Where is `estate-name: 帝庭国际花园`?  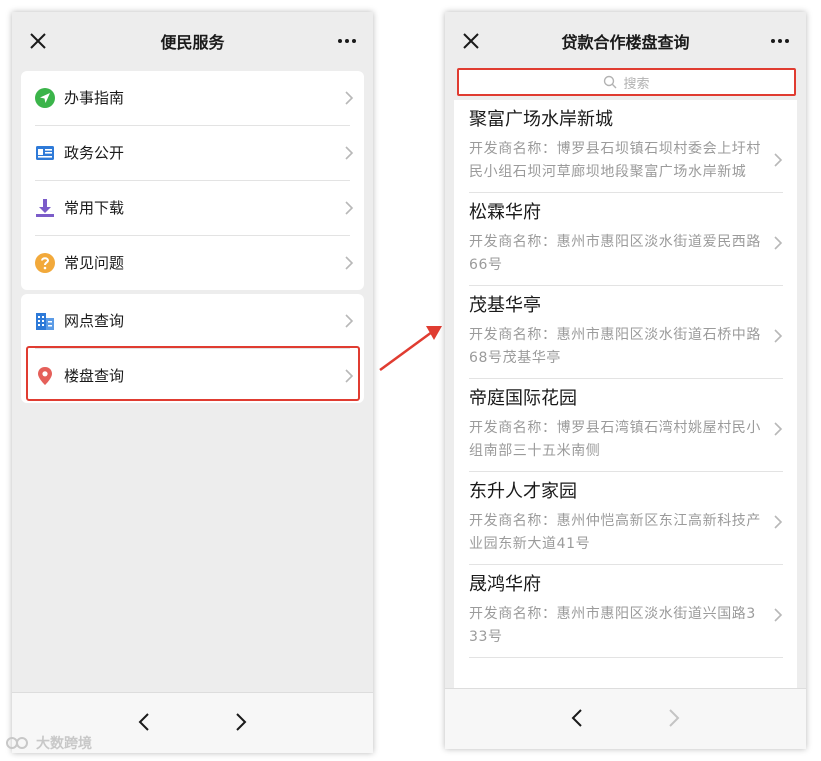
estate-name: 帝庭国际花园 is located at coordinates (523, 398).